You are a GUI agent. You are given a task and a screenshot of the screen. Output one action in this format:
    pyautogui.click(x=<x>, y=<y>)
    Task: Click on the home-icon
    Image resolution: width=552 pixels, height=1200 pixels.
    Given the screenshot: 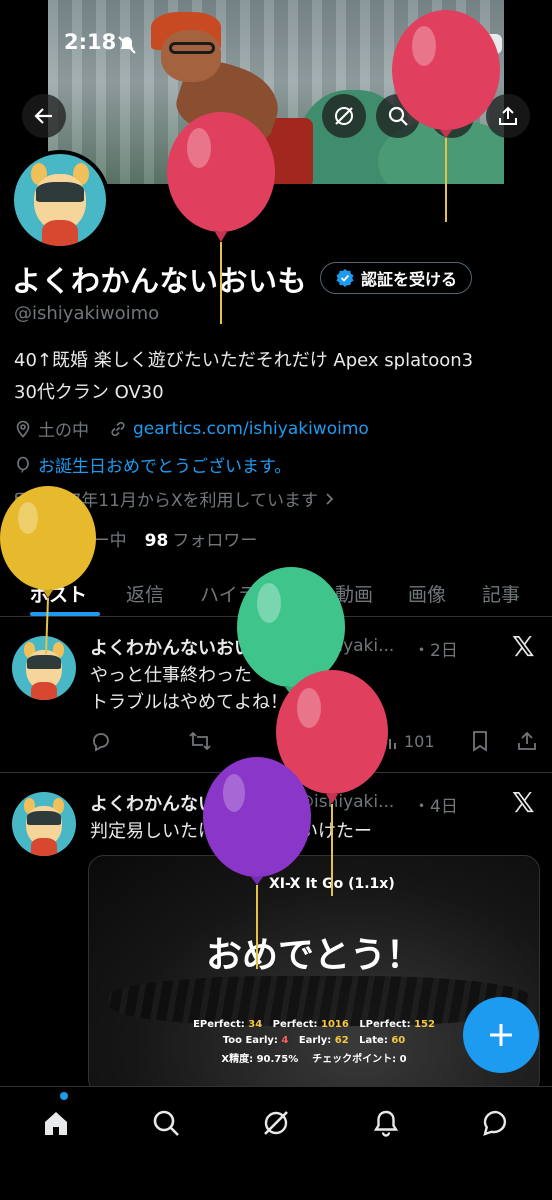 What is the action you would take?
    pyautogui.click(x=56, y=1123)
    